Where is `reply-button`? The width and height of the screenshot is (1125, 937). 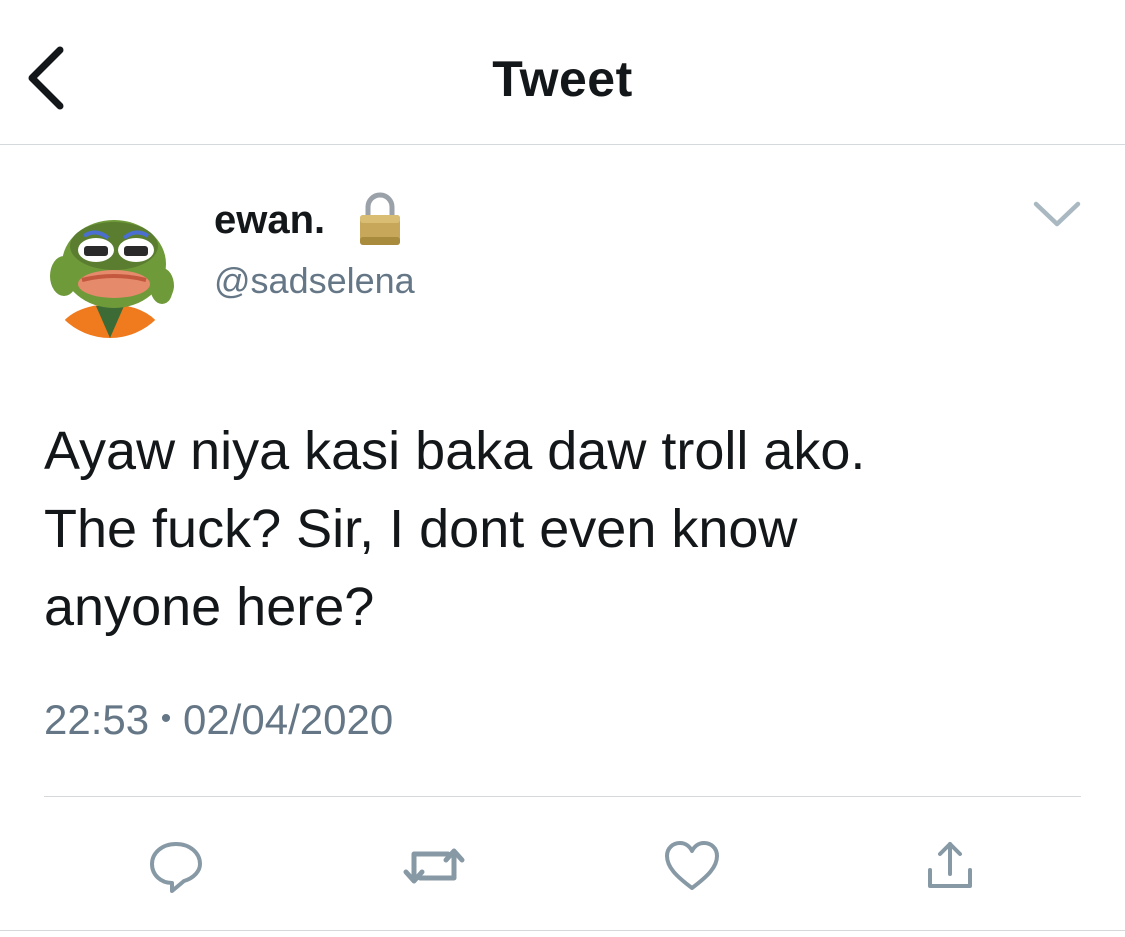 reply-button is located at coordinates (176, 866).